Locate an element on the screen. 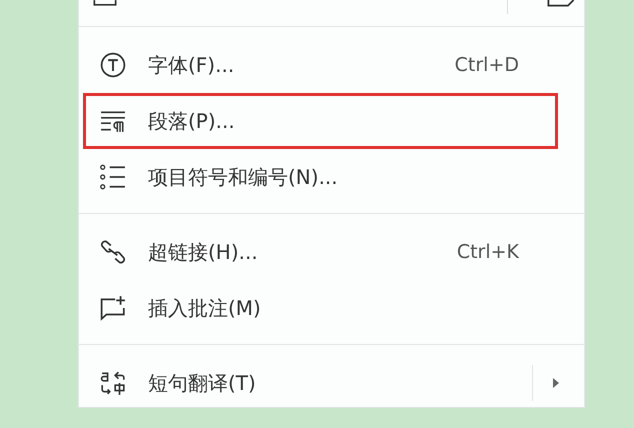 The image size is (634, 428). shortcut-label: Ctrl+K is located at coordinates (487, 252).